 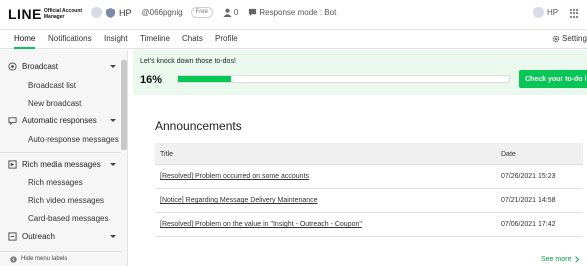 I want to click on friends-count: 0, so click(x=230, y=12).